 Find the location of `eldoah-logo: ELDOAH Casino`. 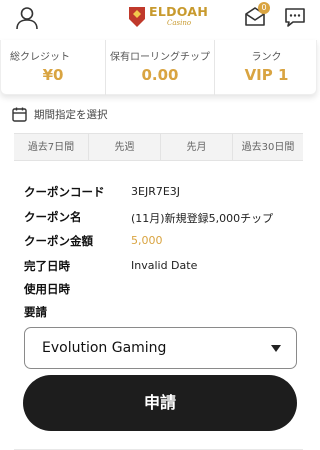

eldoah-logo: ELDOAH Casino is located at coordinates (167, 17).